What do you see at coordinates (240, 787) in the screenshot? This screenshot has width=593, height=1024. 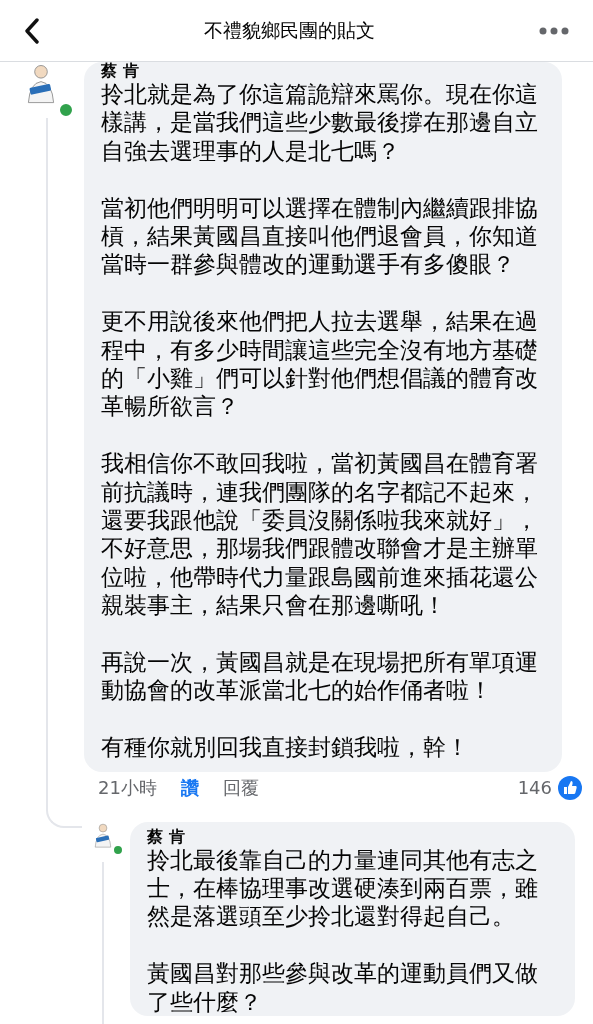 I see `reply-link: 回覆` at bounding box center [240, 787].